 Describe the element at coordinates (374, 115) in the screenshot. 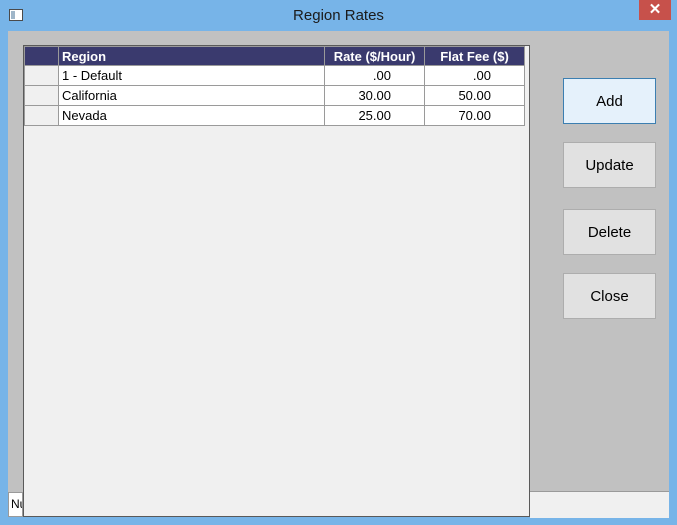

I see `cell-rate: 25.00` at that location.